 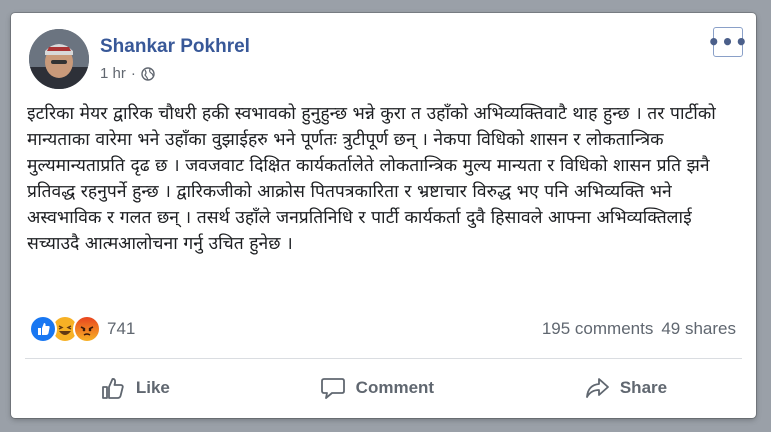 I want to click on share-button: Share, so click(x=625, y=388).